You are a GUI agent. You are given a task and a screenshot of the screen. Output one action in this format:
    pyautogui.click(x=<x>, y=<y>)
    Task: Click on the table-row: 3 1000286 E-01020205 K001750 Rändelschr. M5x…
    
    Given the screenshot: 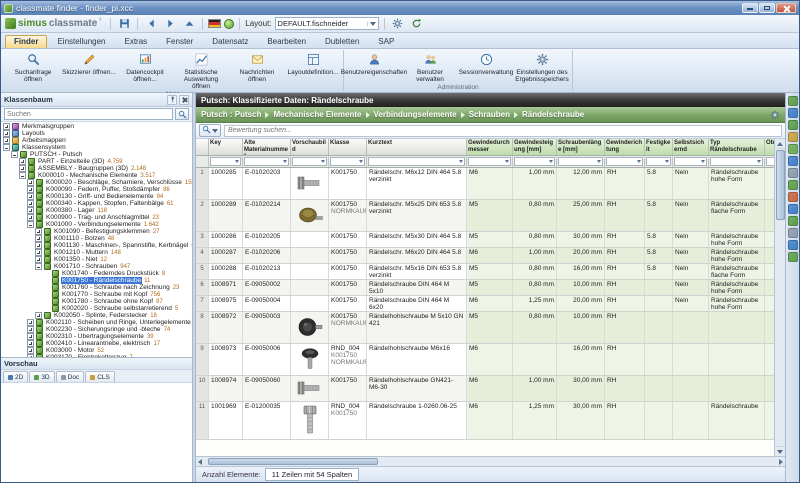 What is the action you would take?
    pyautogui.click(x=485, y=240)
    